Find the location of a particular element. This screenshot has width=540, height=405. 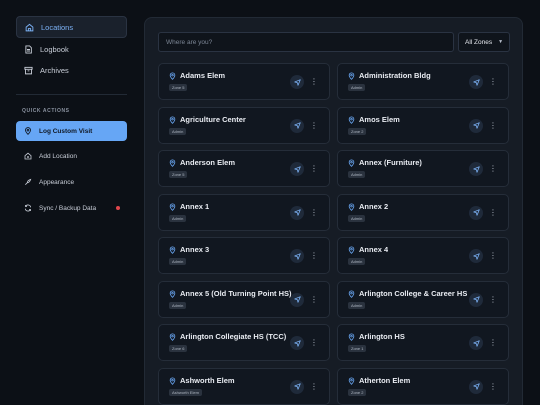

location-name: Amos Elem is located at coordinates (379, 119).